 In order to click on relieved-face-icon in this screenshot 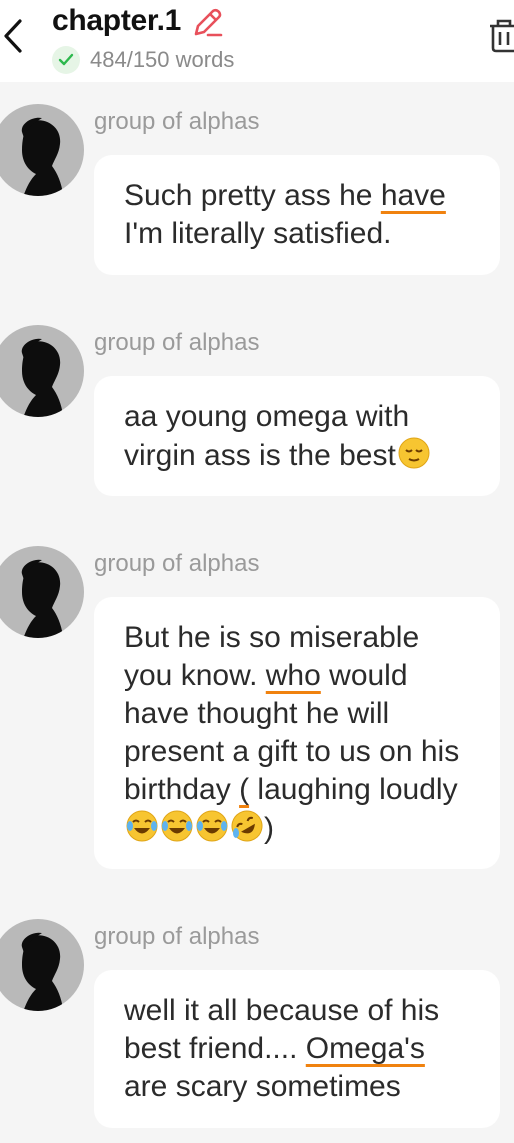, I will do `click(414, 453)`.